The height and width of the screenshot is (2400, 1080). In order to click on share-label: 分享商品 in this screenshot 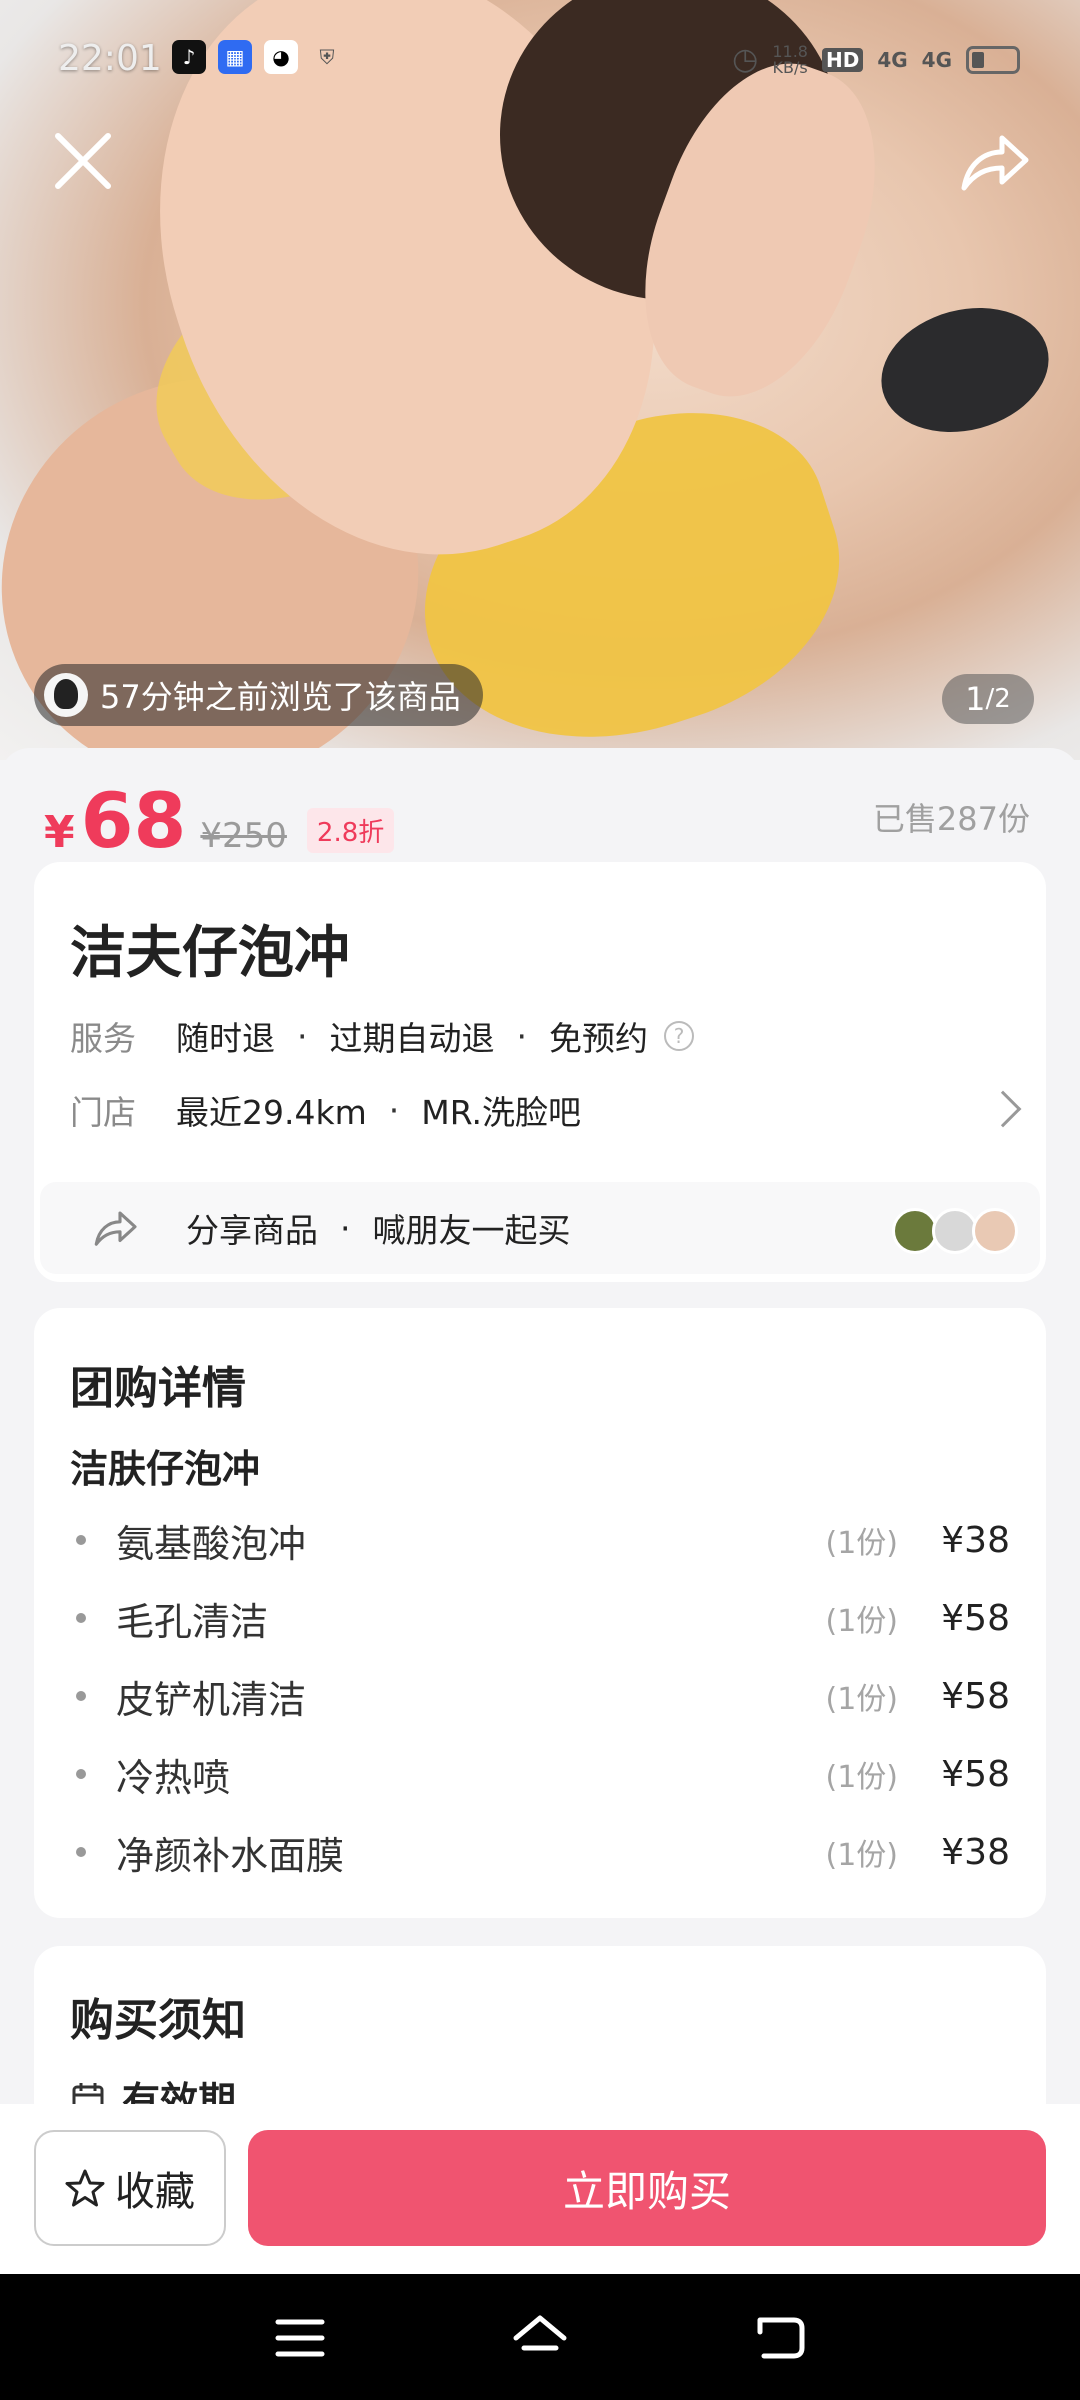, I will do `click(252, 1230)`.